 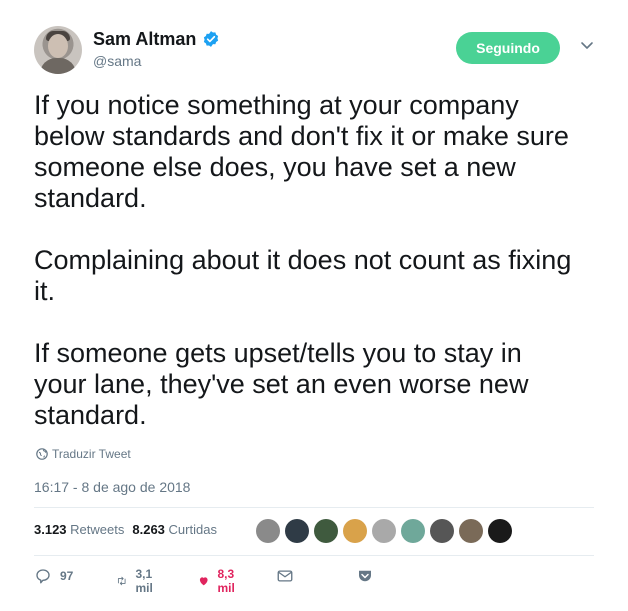 What do you see at coordinates (508, 48) in the screenshot?
I see `following-button: Seguindo` at bounding box center [508, 48].